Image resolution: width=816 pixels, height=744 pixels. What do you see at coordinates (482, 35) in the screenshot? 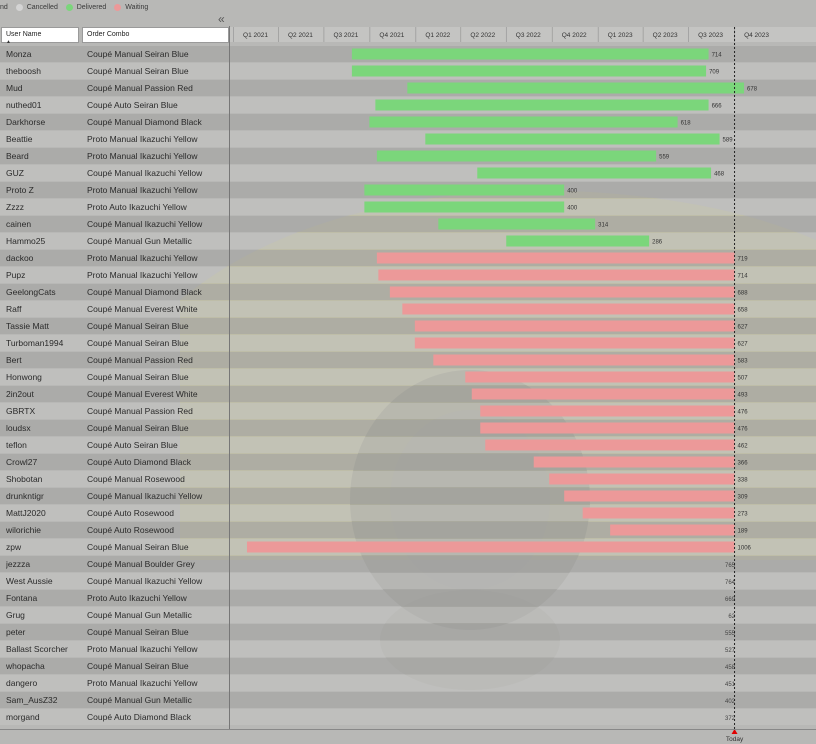
I see `x-tick-label: Q2 2022` at bounding box center [482, 35].